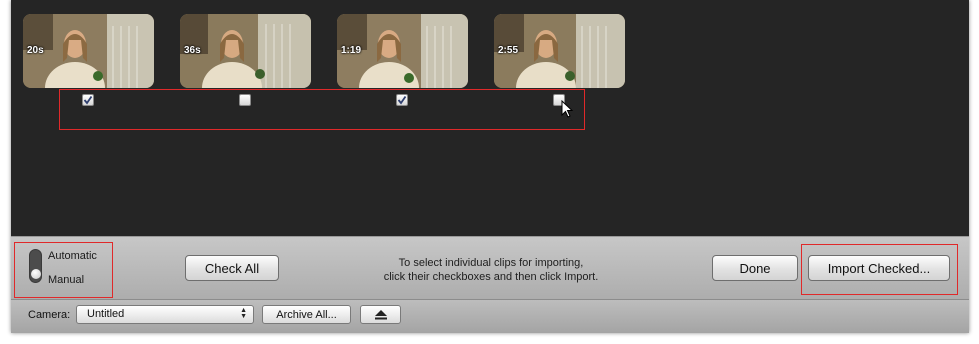 The width and height of the screenshot is (979, 344). What do you see at coordinates (755, 268) in the screenshot?
I see `done-button: Done` at bounding box center [755, 268].